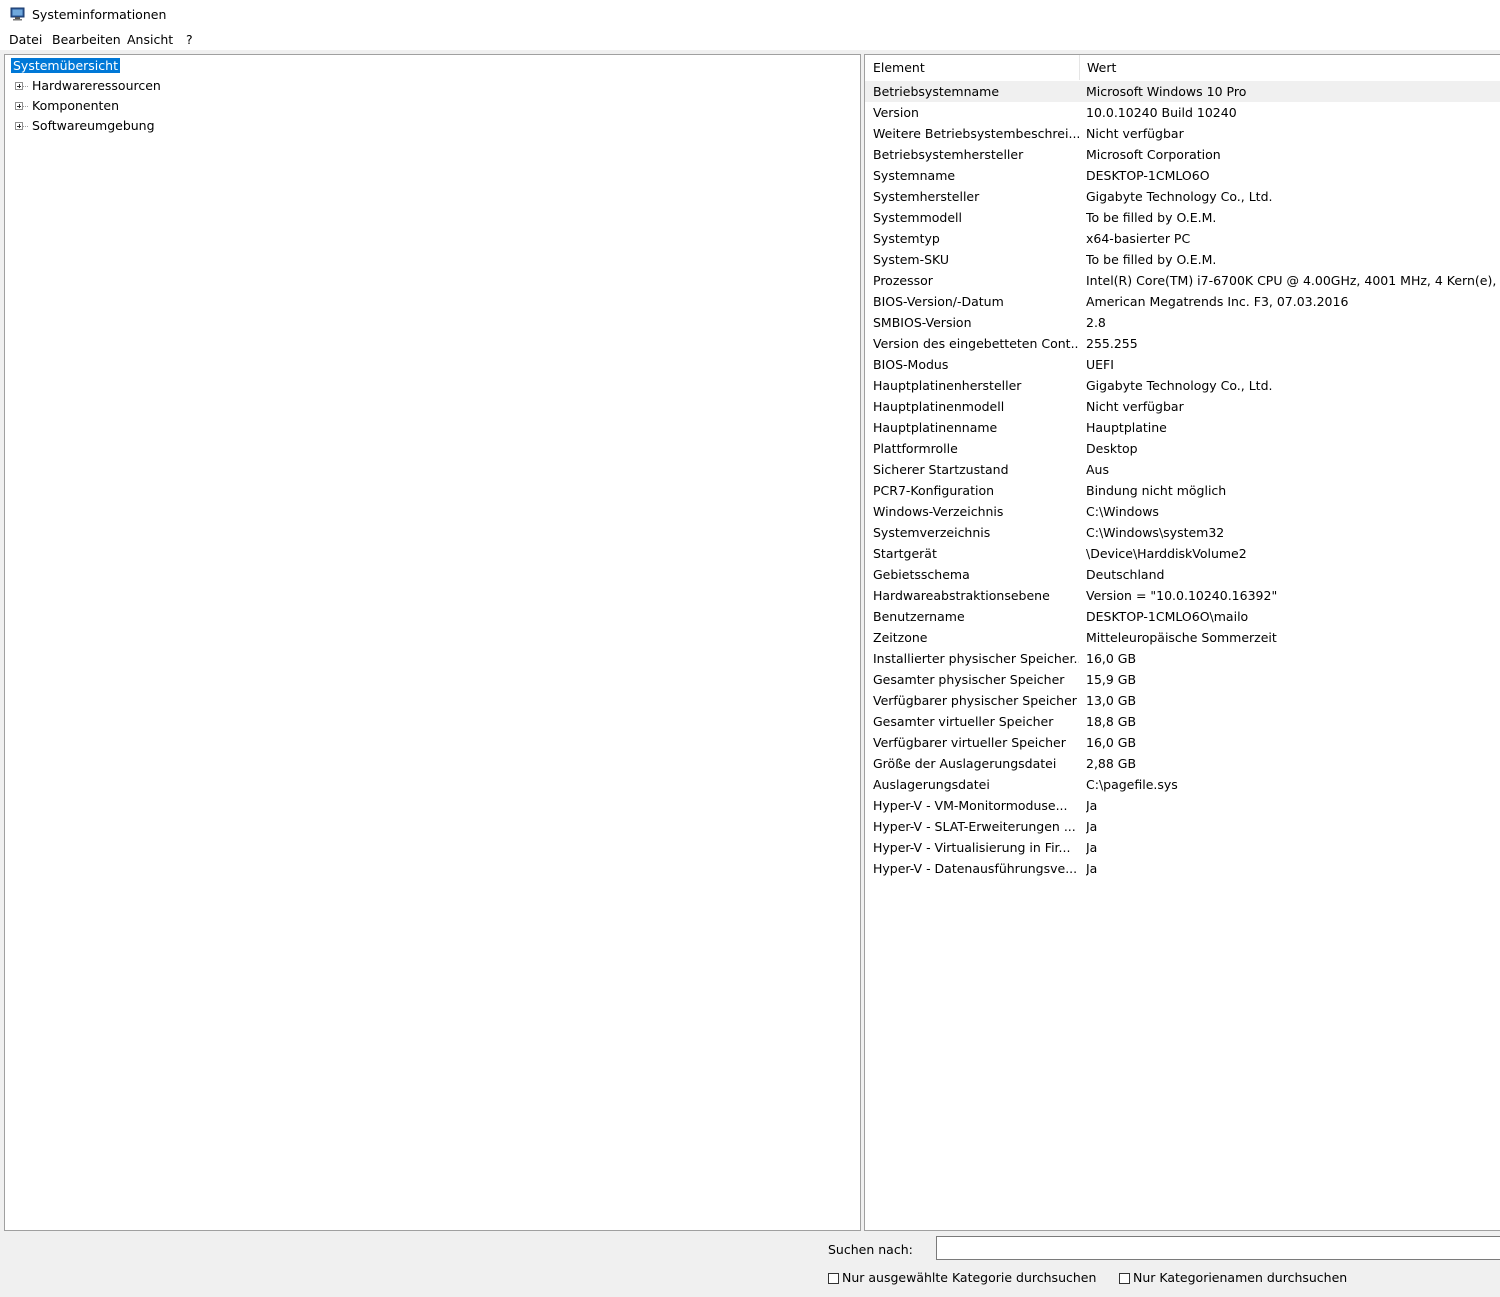 The image size is (1500, 1297). Describe the element at coordinates (1233, 1278) in the screenshot. I see `checkbox-category-names: Nur Kategorienamen durchsuchen` at that location.